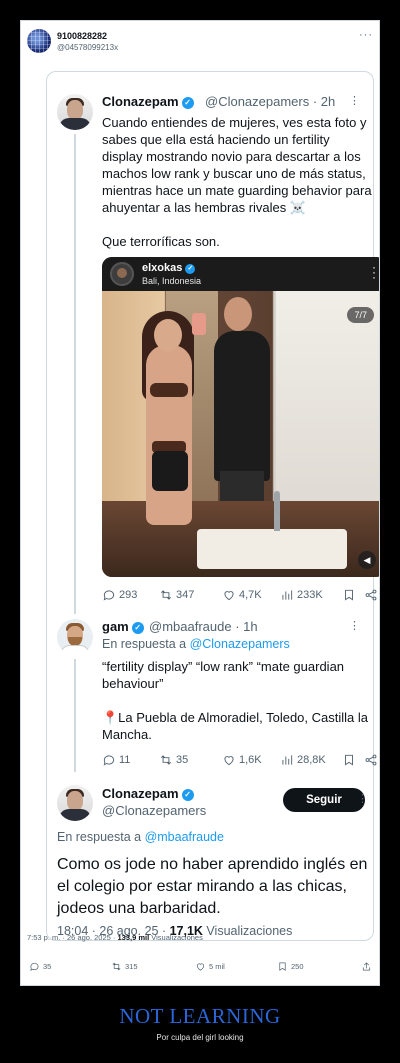 This screenshot has height=1063, width=400. I want to click on retweet-button: 315, so click(124, 966).